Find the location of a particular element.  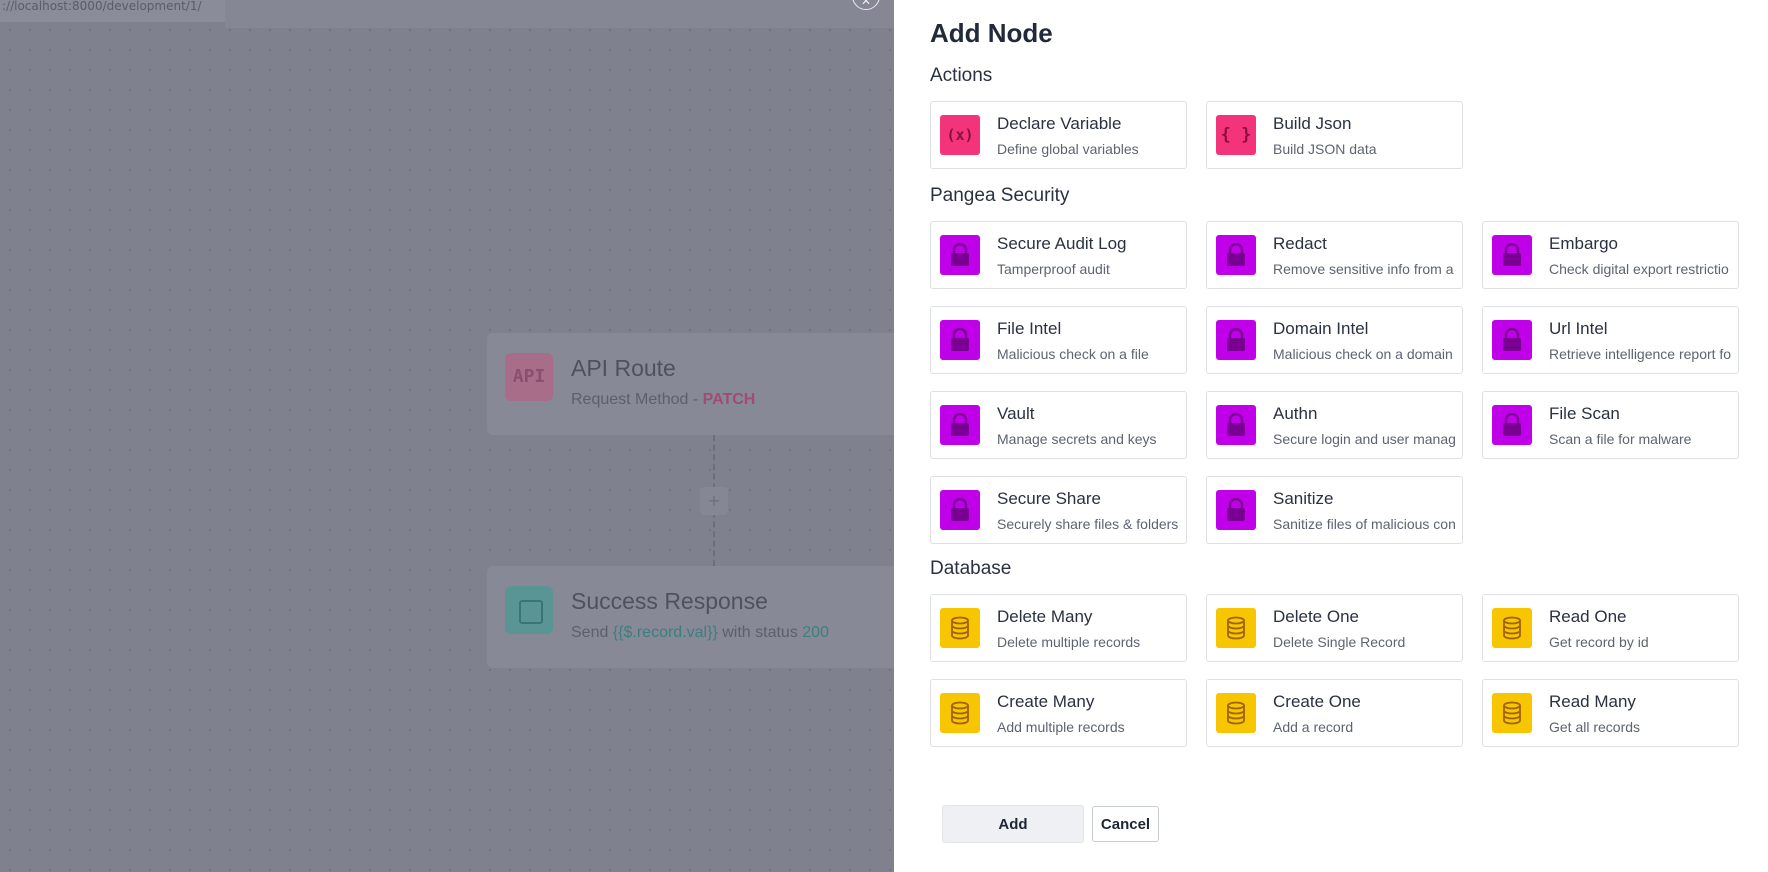

node-card-redact: Redact Remove sensitive info from a s is located at coordinates (1334, 255).